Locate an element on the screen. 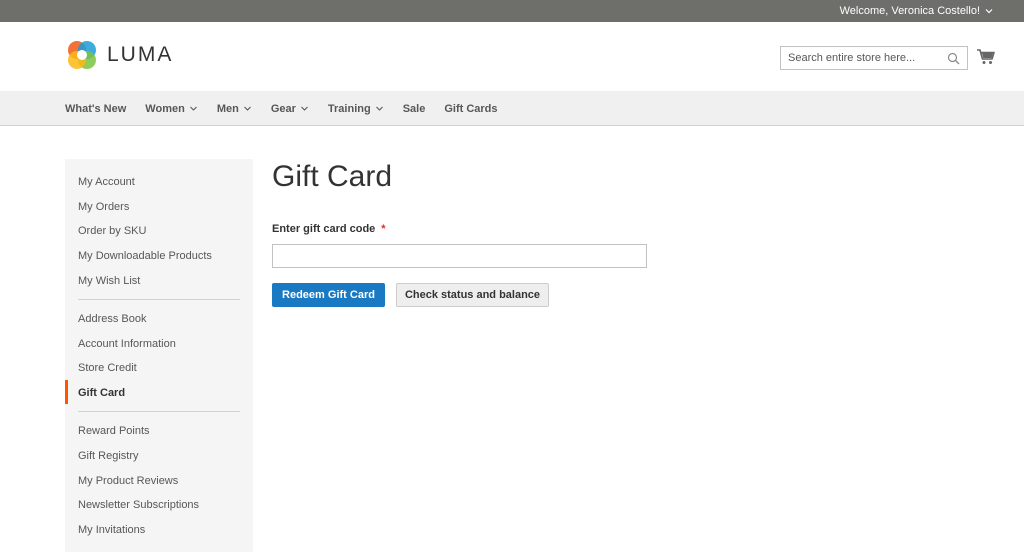  sidebar-item-order-by-sku: Order by SKU is located at coordinates (112, 231).